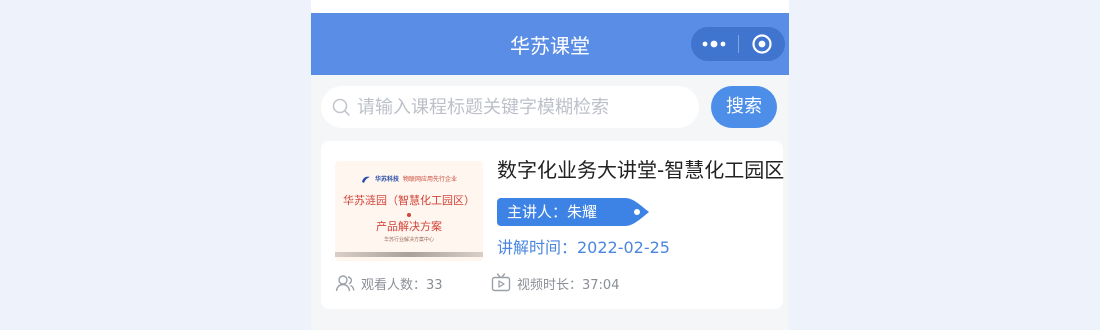 This screenshot has width=1100, height=330. What do you see at coordinates (409, 254) in the screenshot?
I see `thumbnail-bottom-bar` at bounding box center [409, 254].